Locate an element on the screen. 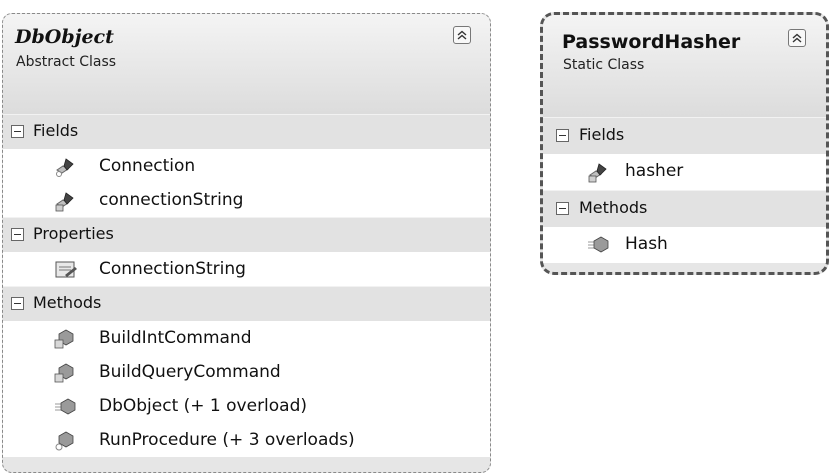 The width and height of the screenshot is (831, 476). member-row: ConnectionString is located at coordinates (246, 269).